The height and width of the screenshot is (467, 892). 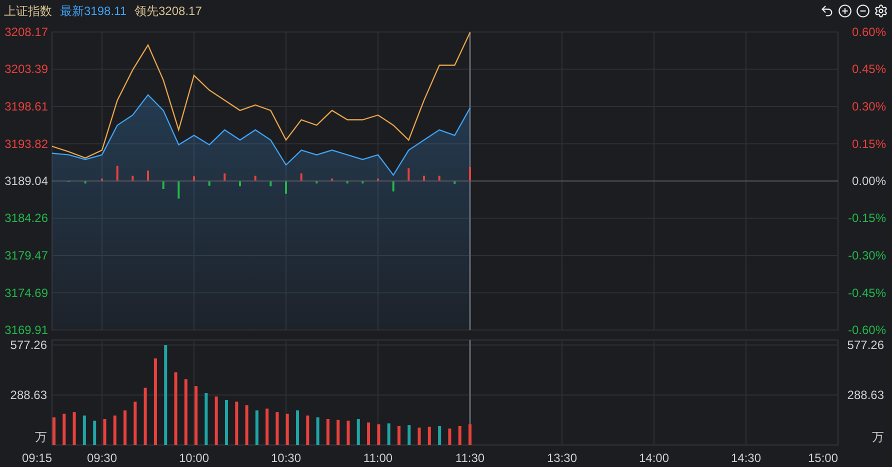 I want to click on percent-axis-label: -0.30%, so click(x=867, y=255).